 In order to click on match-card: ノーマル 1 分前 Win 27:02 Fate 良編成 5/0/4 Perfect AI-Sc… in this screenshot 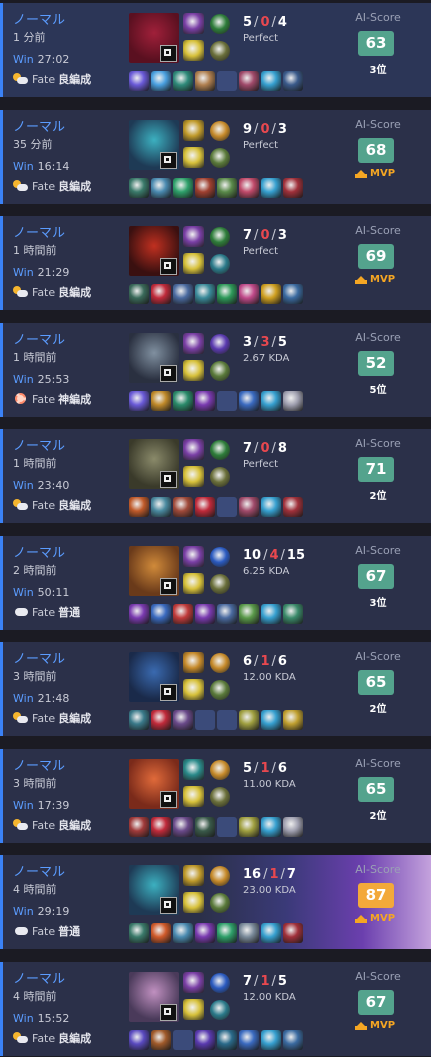, I will do `click(215, 50)`.